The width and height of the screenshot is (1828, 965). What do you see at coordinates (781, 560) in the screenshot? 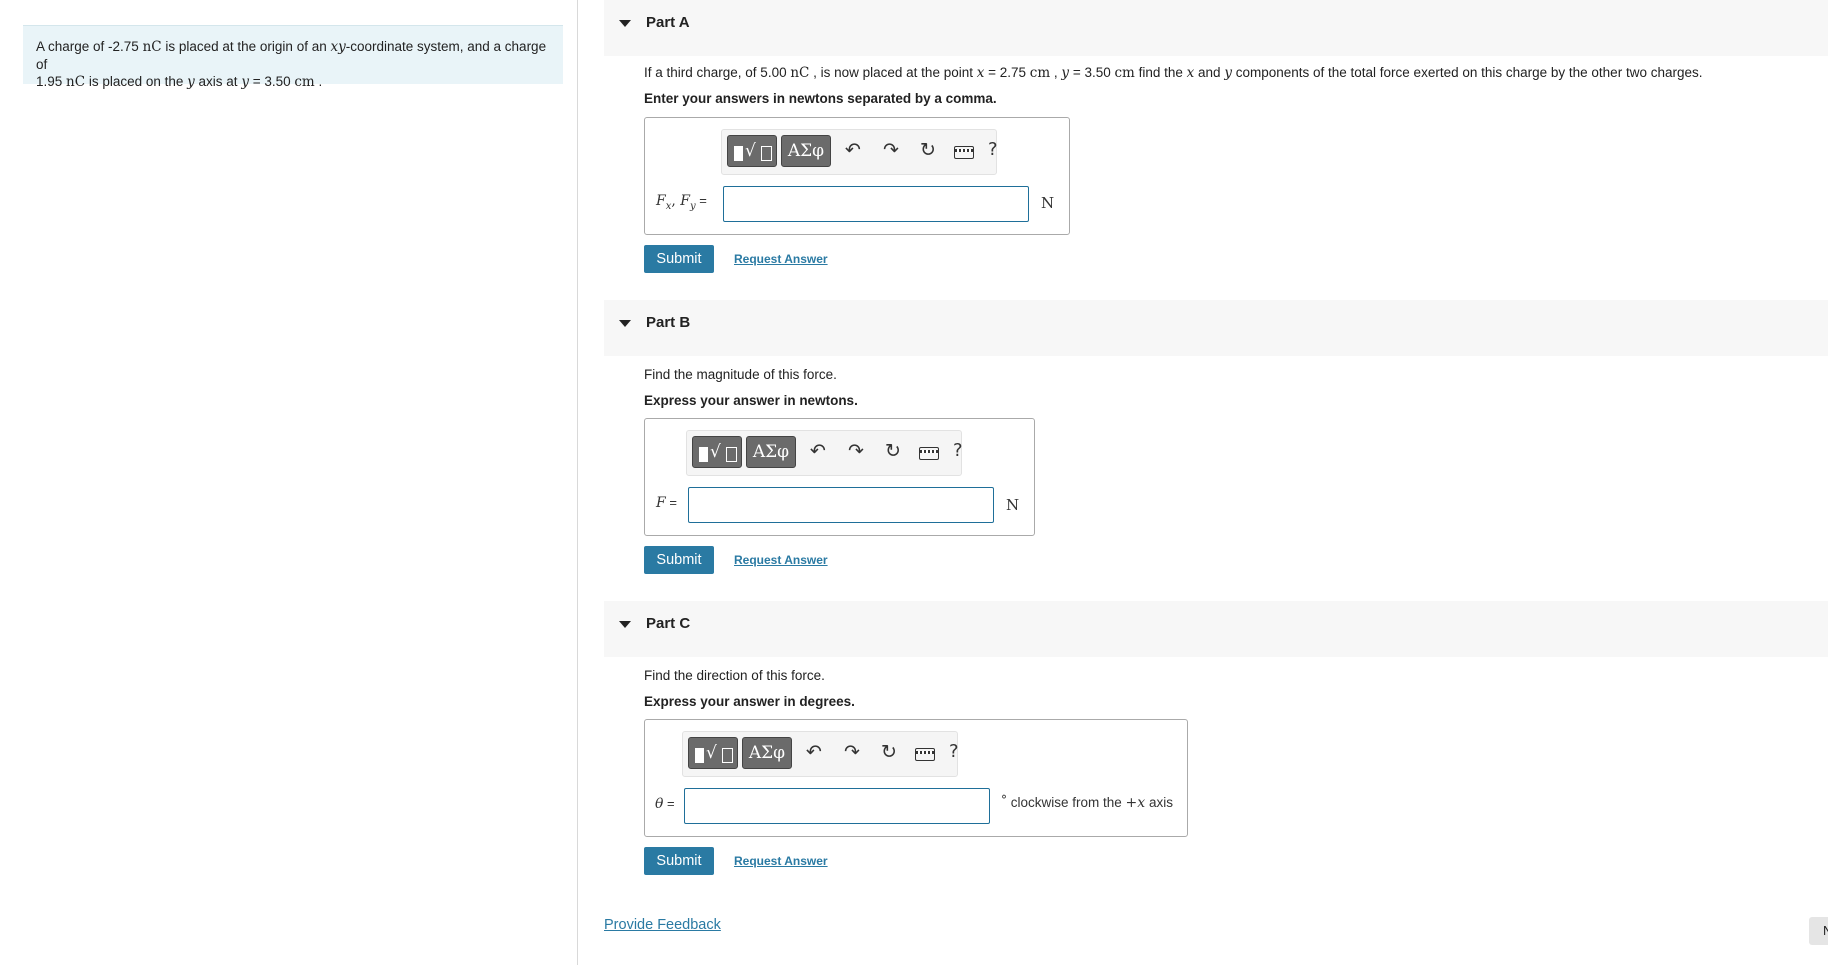
I see `part-b-request-answer-link: Request Answer` at bounding box center [781, 560].